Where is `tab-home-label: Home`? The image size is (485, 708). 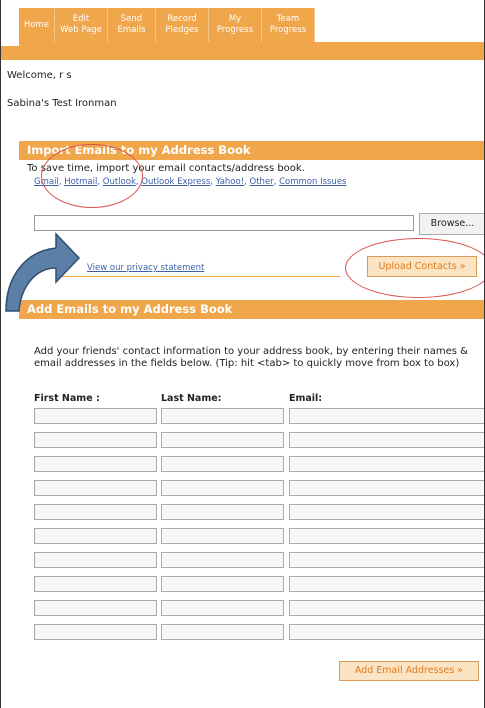 tab-home-label: Home is located at coordinates (36, 24).